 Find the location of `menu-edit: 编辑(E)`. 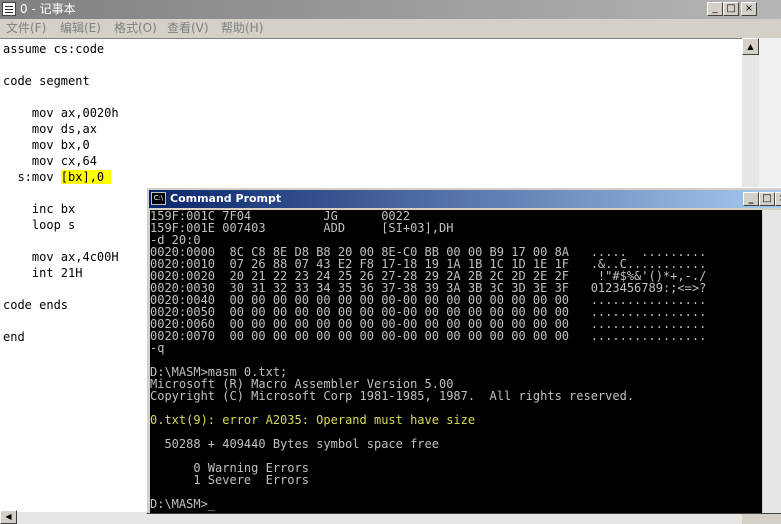

menu-edit: 编辑(E) is located at coordinates (80, 28).